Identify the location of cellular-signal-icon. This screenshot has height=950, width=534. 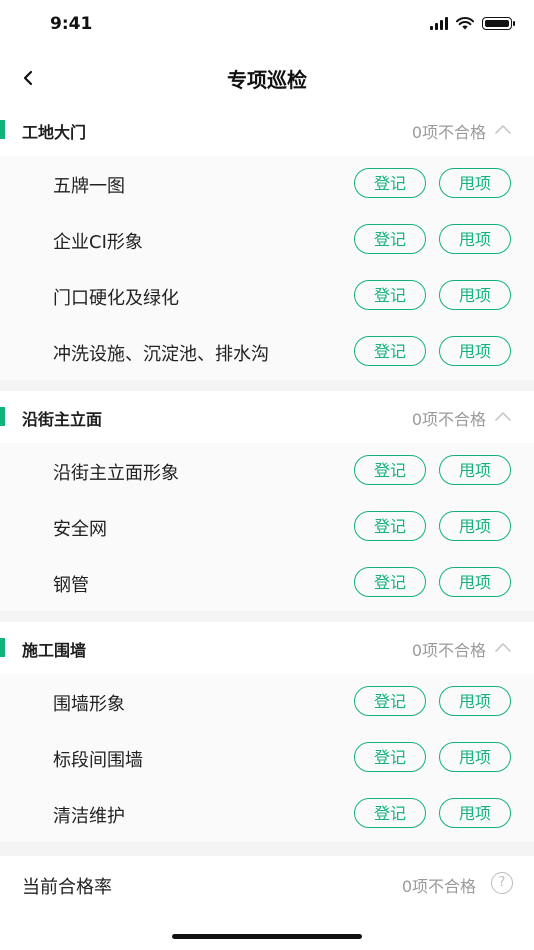
(439, 23).